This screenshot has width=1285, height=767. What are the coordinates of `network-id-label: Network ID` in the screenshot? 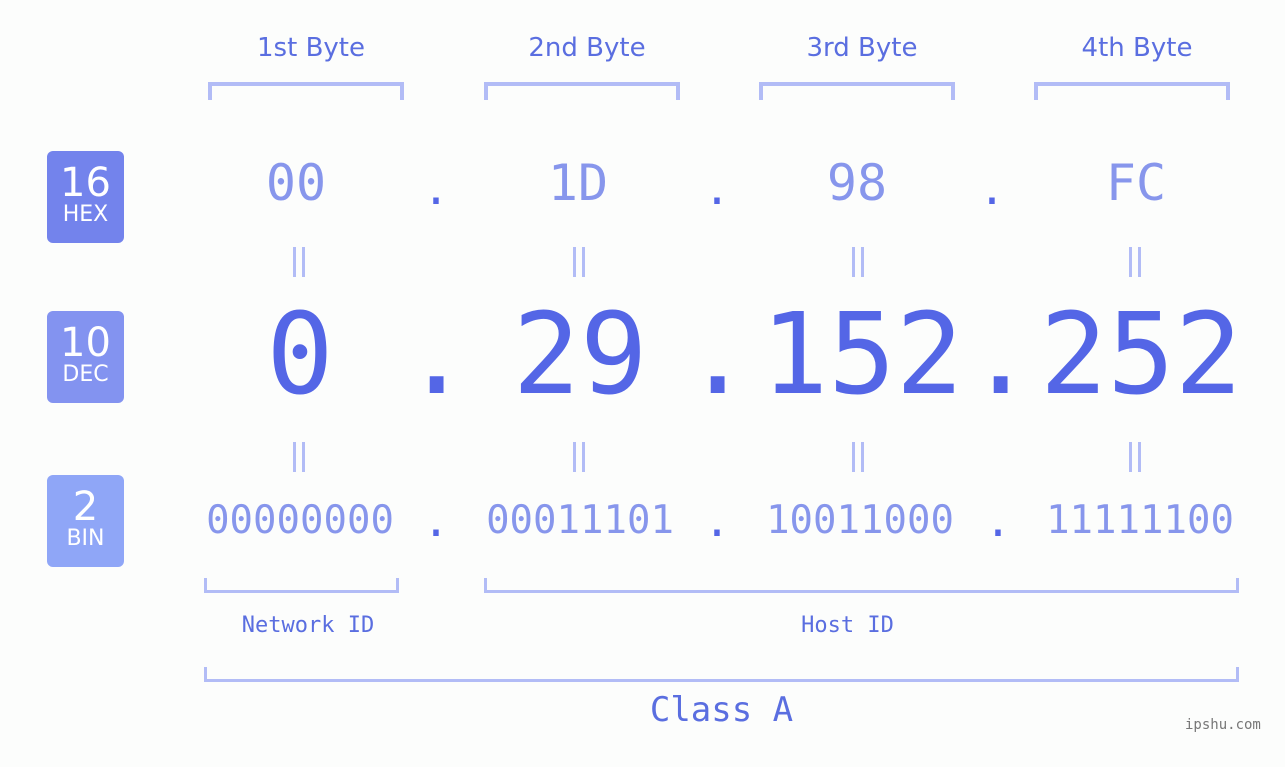 It's located at (308, 625).